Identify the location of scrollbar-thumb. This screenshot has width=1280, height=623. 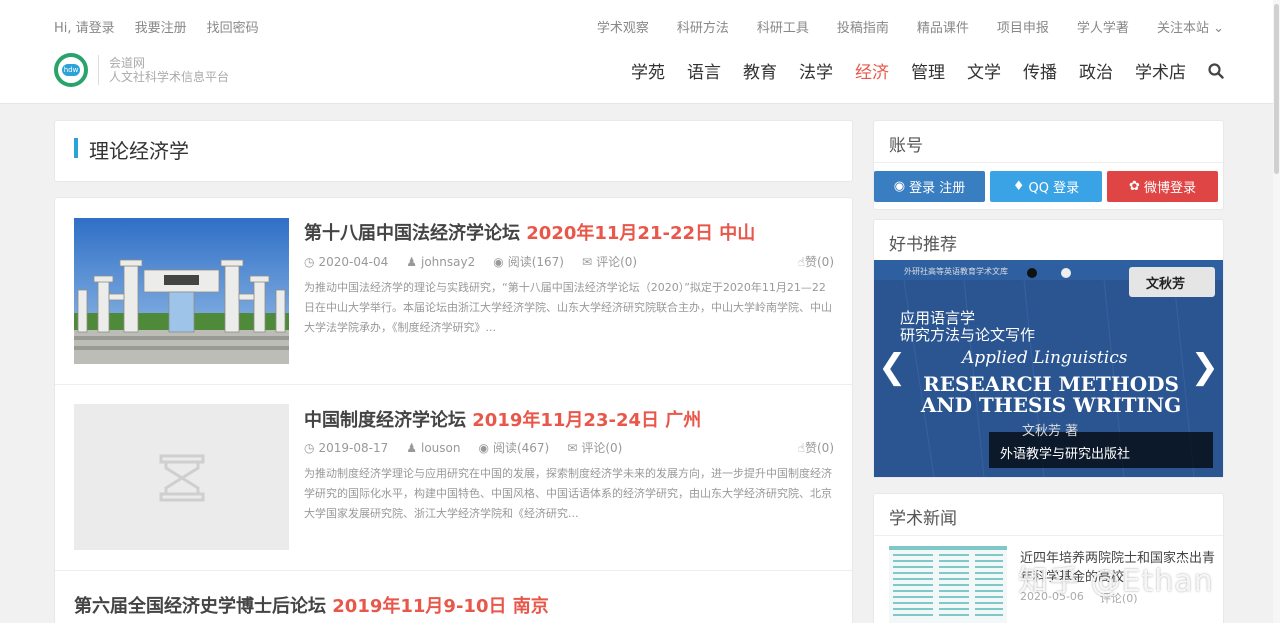
(1276, 89).